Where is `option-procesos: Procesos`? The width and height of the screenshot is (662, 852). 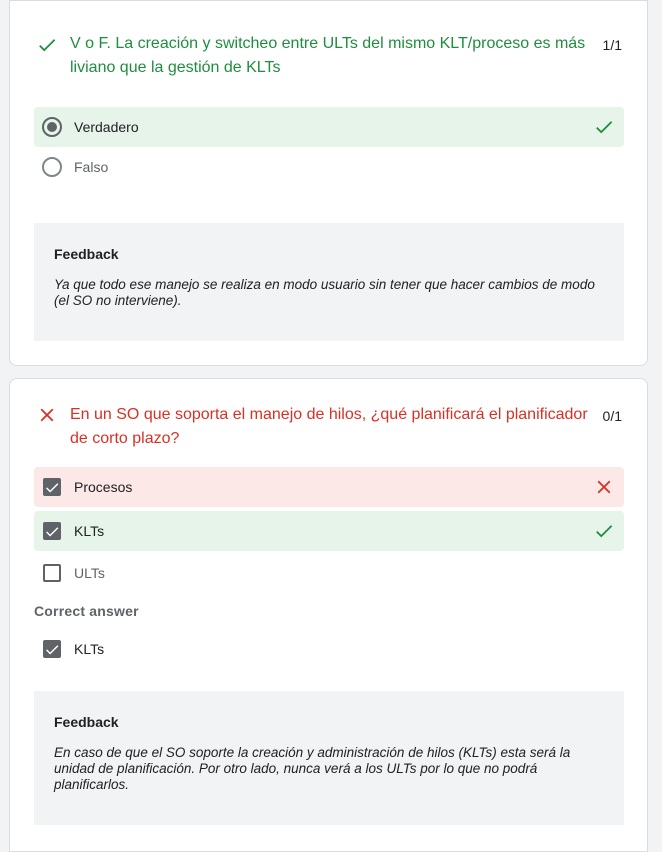 option-procesos: Procesos is located at coordinates (329, 487).